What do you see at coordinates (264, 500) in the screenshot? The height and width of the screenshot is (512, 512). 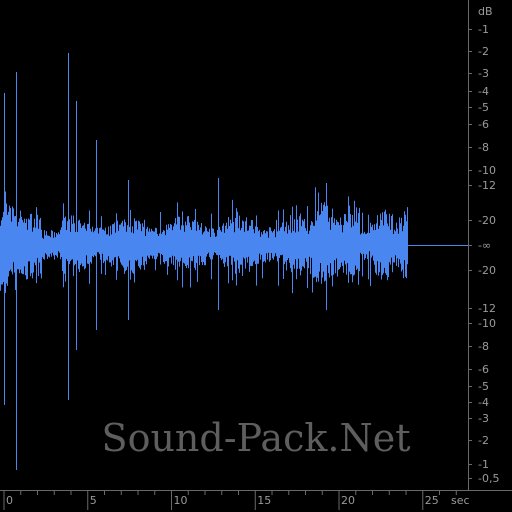 I see `time-label: 15` at bounding box center [264, 500].